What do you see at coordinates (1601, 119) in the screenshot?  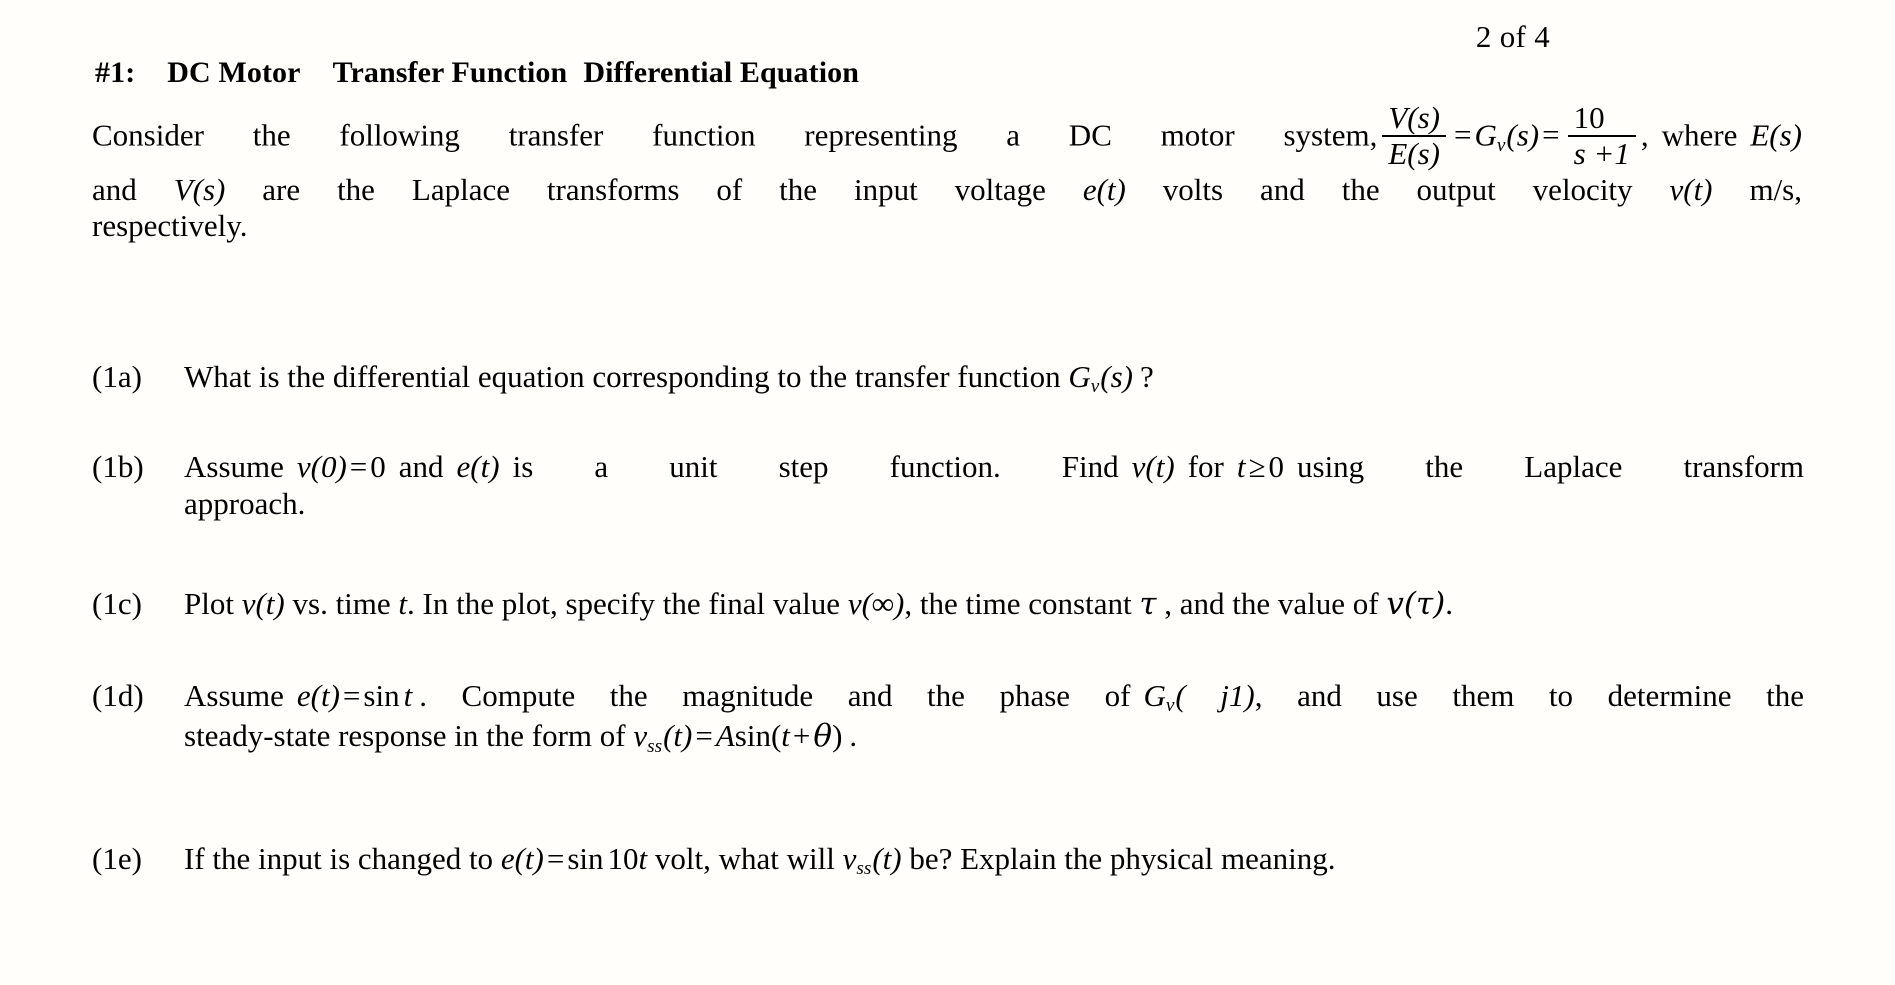 I see `fraction-numerator-10: 10` at bounding box center [1601, 119].